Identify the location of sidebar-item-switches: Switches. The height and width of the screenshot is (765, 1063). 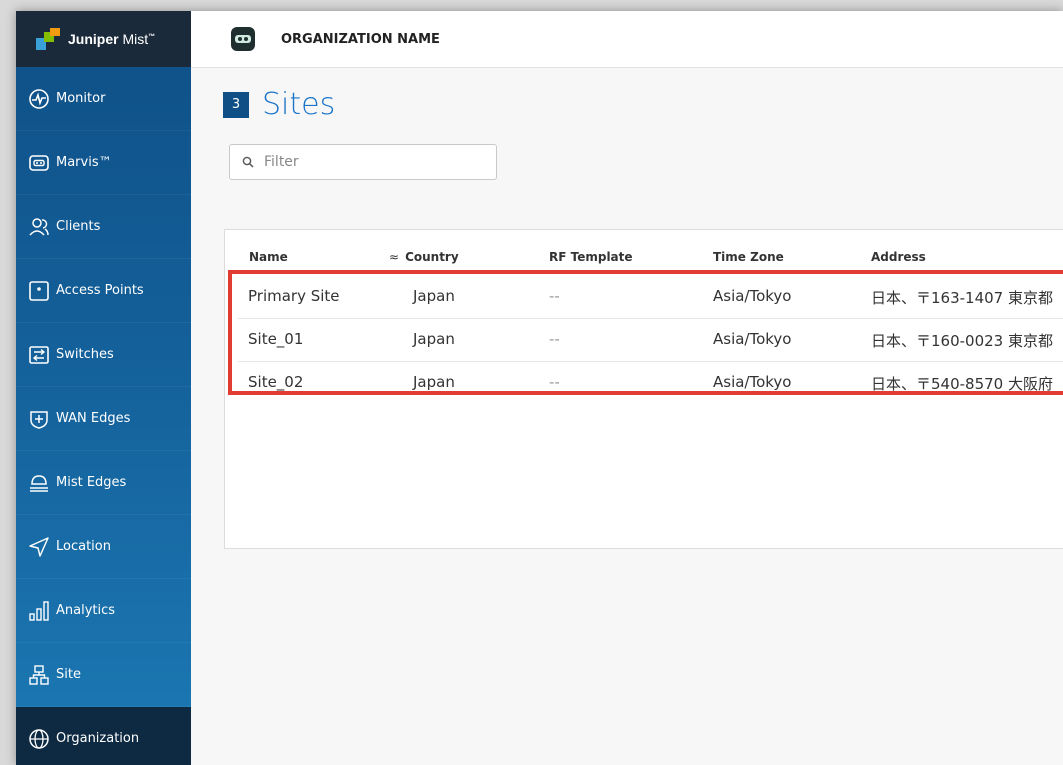
(103, 355).